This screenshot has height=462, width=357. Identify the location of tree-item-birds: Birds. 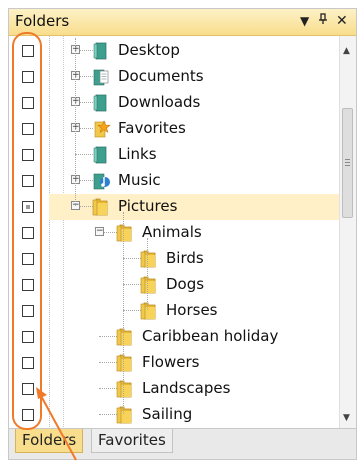
(194, 259).